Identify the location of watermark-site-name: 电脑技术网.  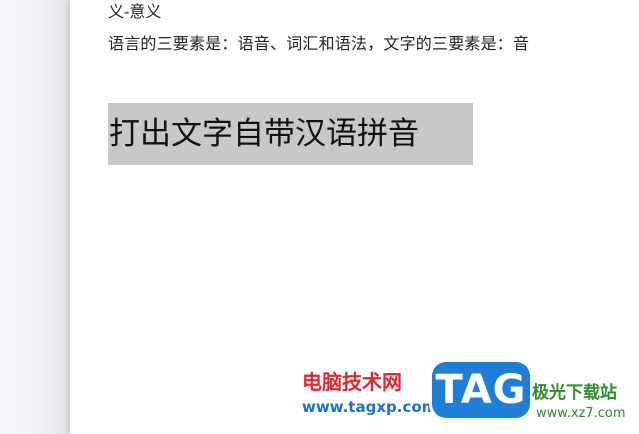
(352, 382).